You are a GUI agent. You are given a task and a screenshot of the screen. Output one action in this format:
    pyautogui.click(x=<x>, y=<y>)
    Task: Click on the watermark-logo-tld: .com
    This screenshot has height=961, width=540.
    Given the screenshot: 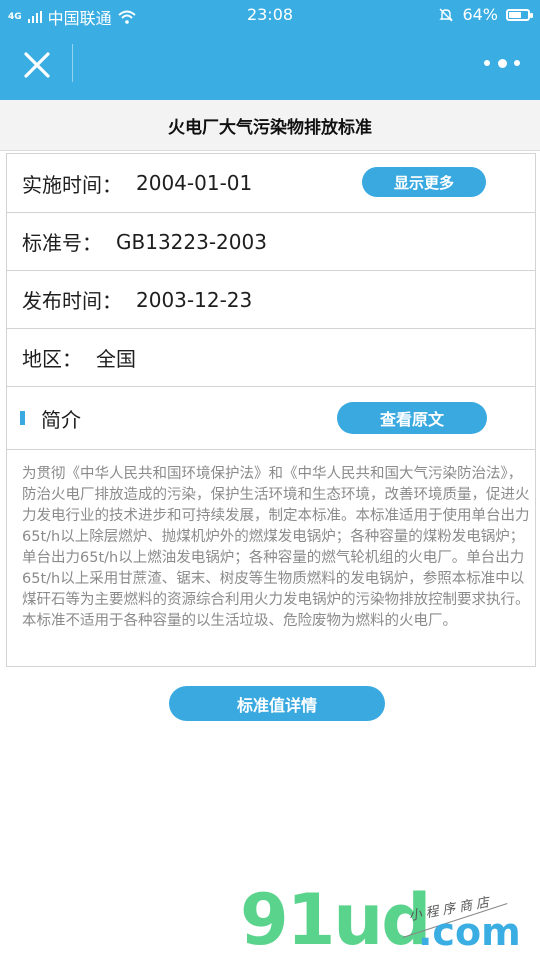 What is the action you would take?
    pyautogui.click(x=469, y=932)
    